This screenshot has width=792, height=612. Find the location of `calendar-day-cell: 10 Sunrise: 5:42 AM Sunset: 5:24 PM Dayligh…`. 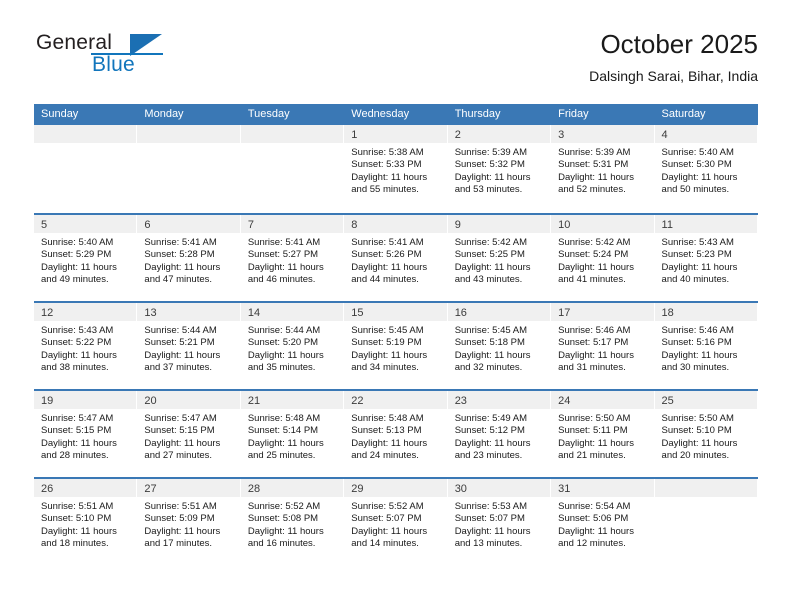

calendar-day-cell: 10 Sunrise: 5:42 AM Sunset: 5:24 PM Dayligh… is located at coordinates (603, 258).